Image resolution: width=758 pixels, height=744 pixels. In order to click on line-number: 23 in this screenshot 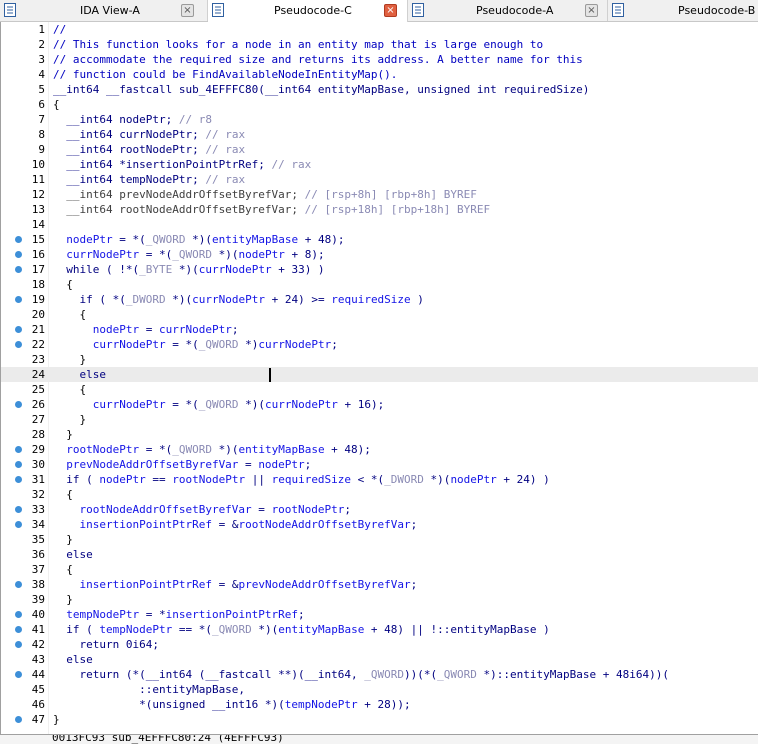, I will do `click(38, 359)`.